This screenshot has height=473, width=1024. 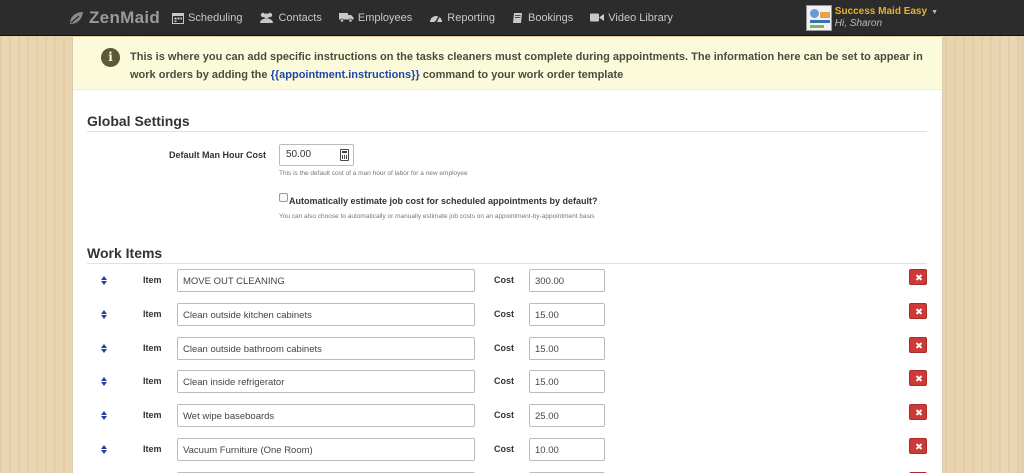 What do you see at coordinates (247, 315) in the screenshot?
I see `item-value: Clean outside kitchen cabinets` at bounding box center [247, 315].